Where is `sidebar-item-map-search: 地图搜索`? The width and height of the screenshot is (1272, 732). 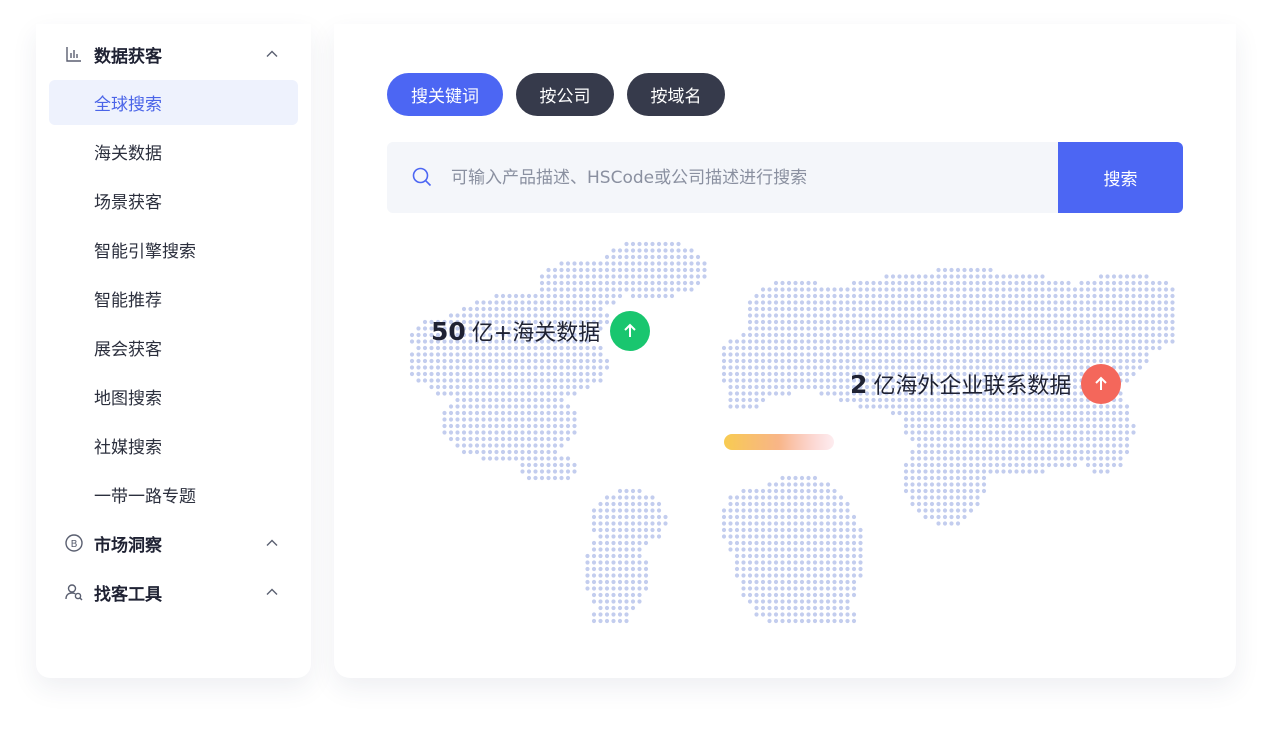
sidebar-item-map-search: 地图搜索 is located at coordinates (173, 396).